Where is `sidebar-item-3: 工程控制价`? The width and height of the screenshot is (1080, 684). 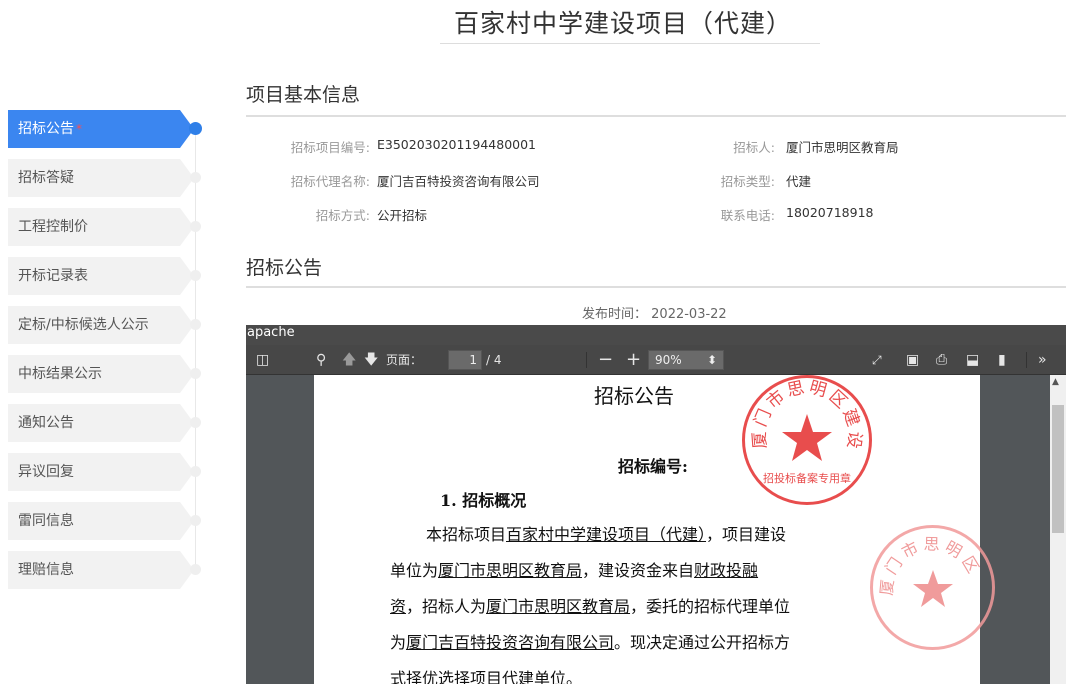 sidebar-item-3: 工程控制价 is located at coordinates (101, 227).